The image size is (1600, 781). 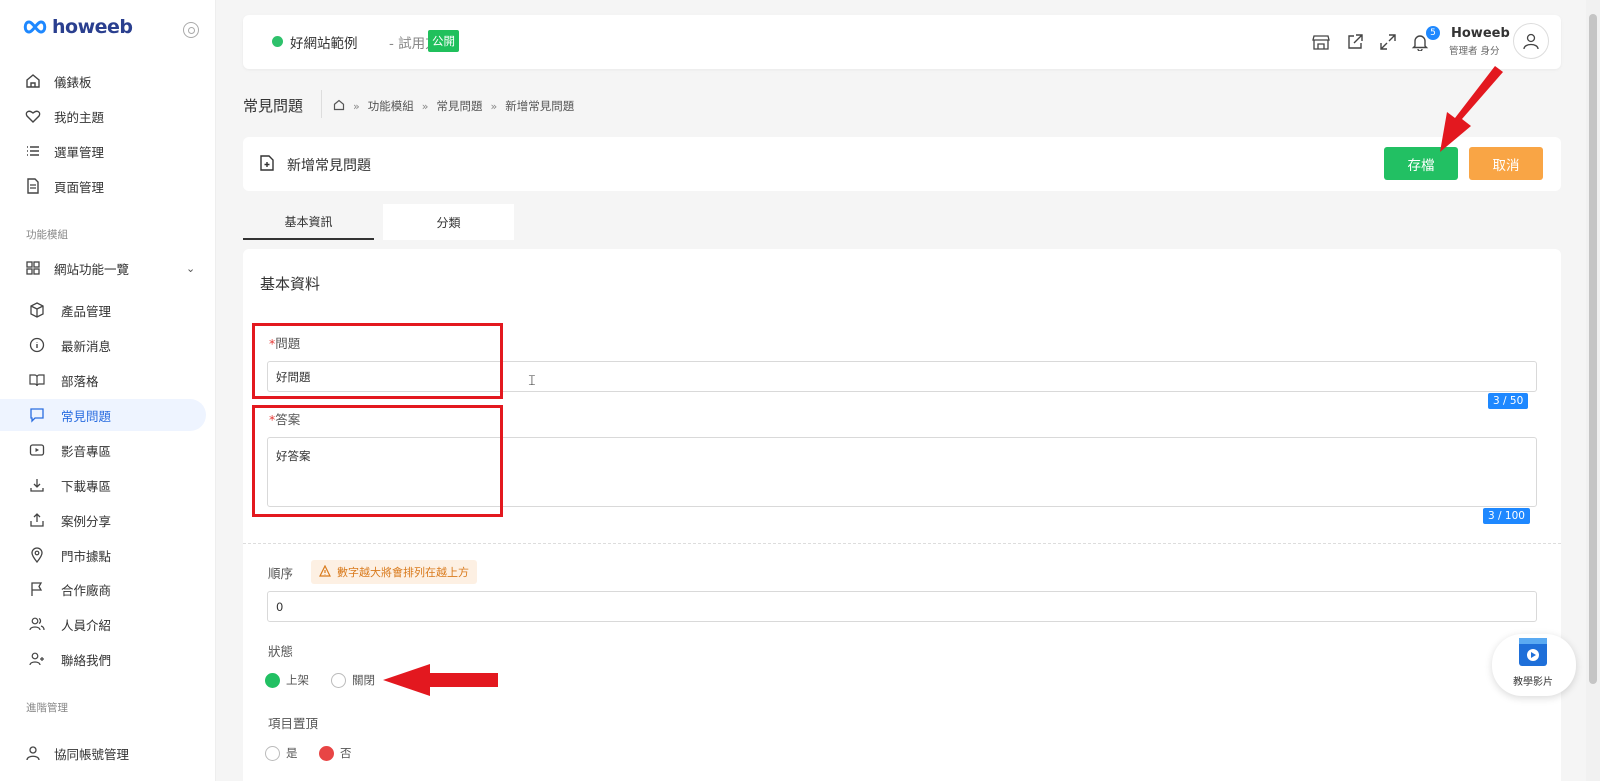 I want to click on page-scrollbar-thumb, so click(x=1593, y=349).